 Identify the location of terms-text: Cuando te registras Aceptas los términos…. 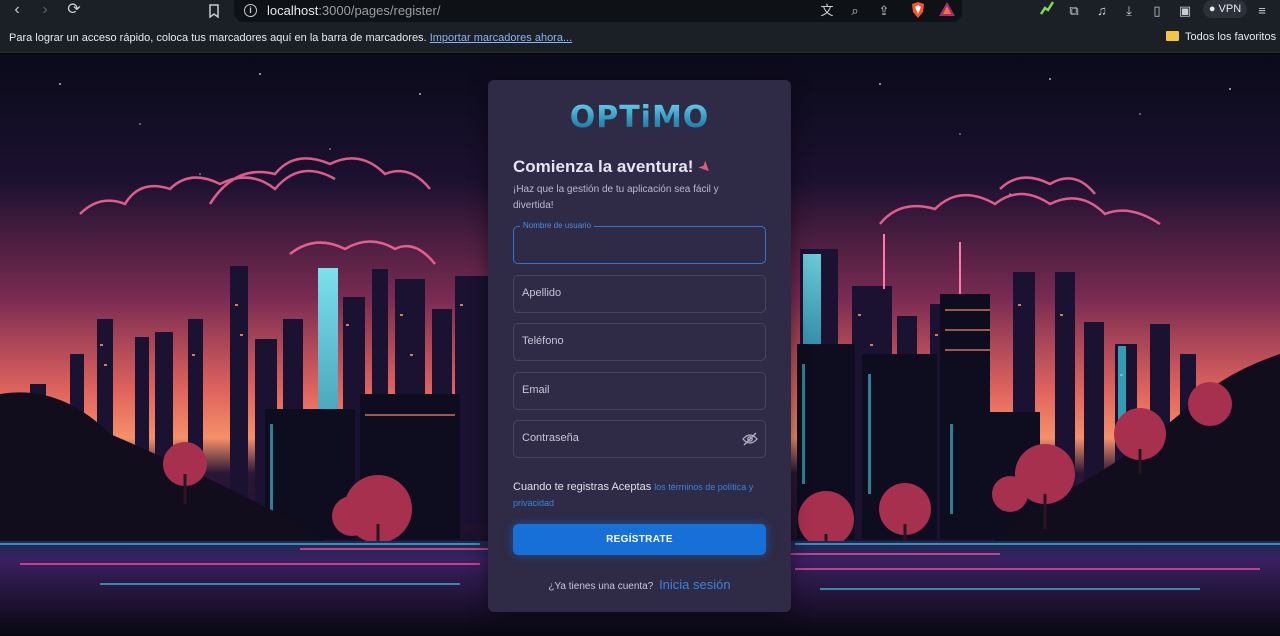
(638, 495).